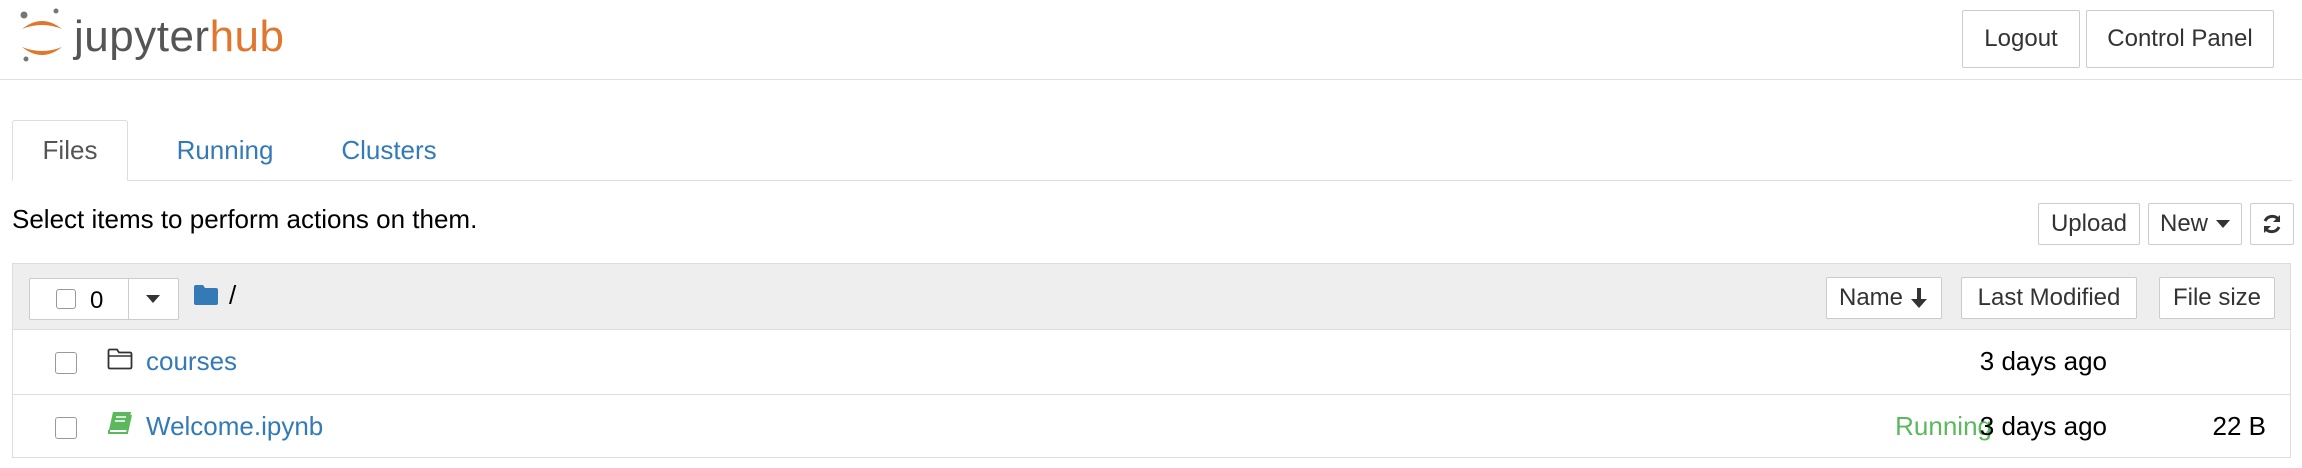  Describe the element at coordinates (1151, 297) in the screenshot. I see `file-list-header: 0 / Name Last Modified File size` at that location.